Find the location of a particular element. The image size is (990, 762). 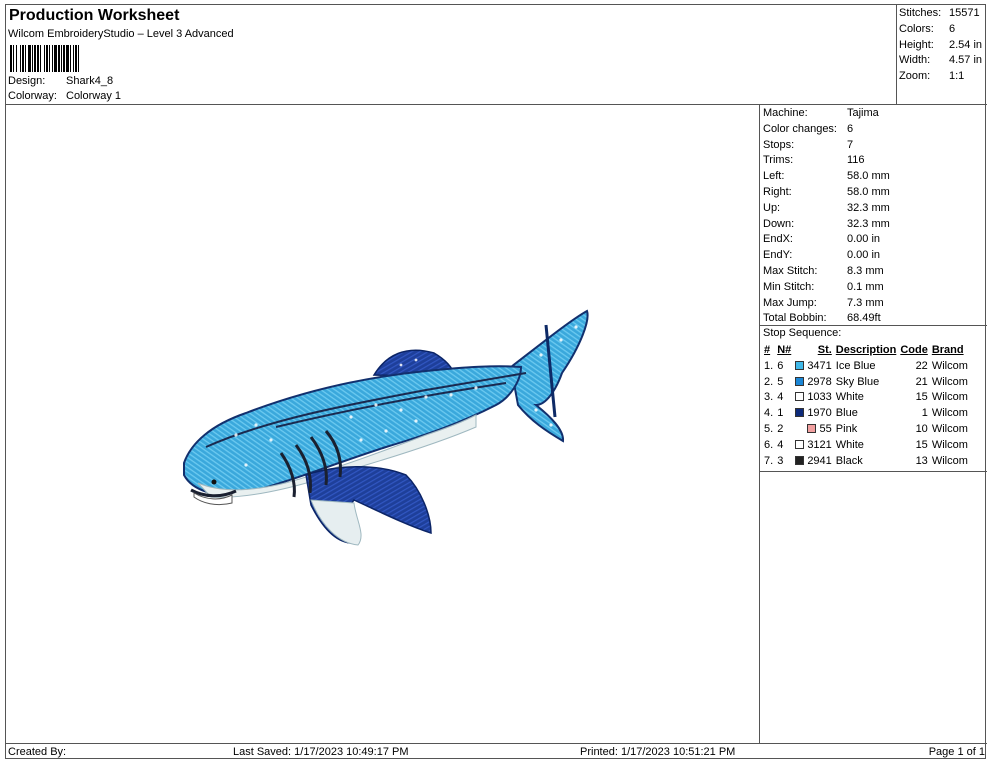

col-st: St. is located at coordinates (824, 350).